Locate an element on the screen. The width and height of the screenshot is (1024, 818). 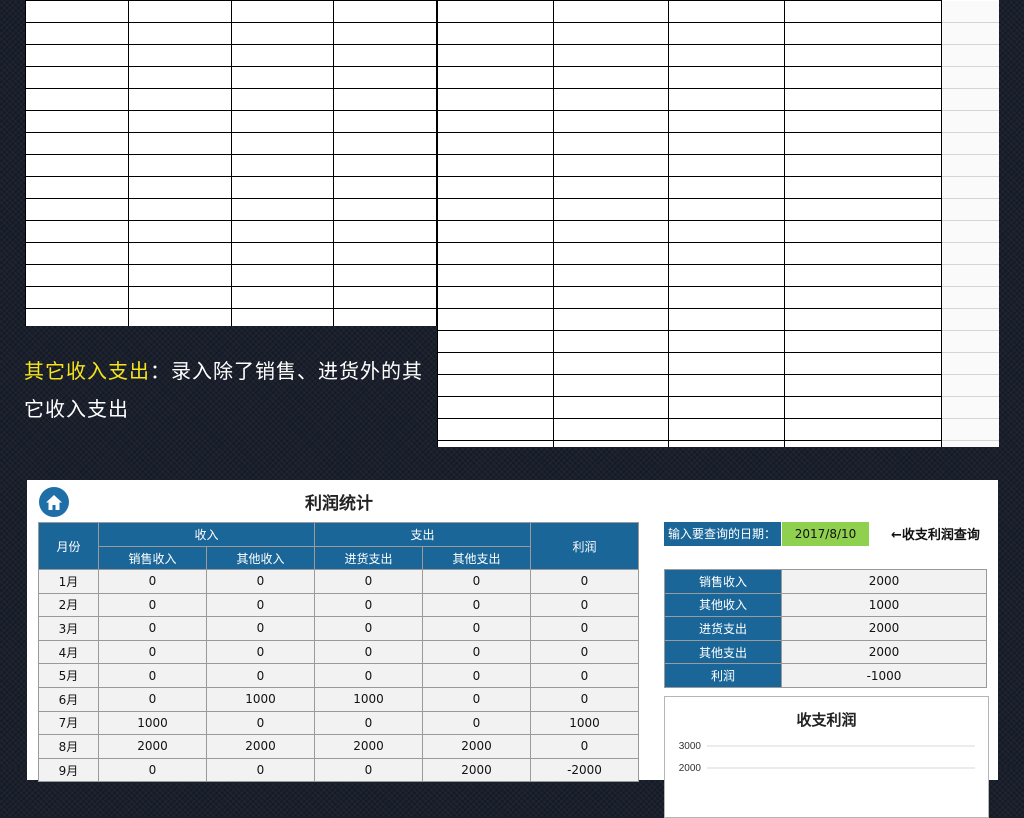
home-button is located at coordinates (54, 502).